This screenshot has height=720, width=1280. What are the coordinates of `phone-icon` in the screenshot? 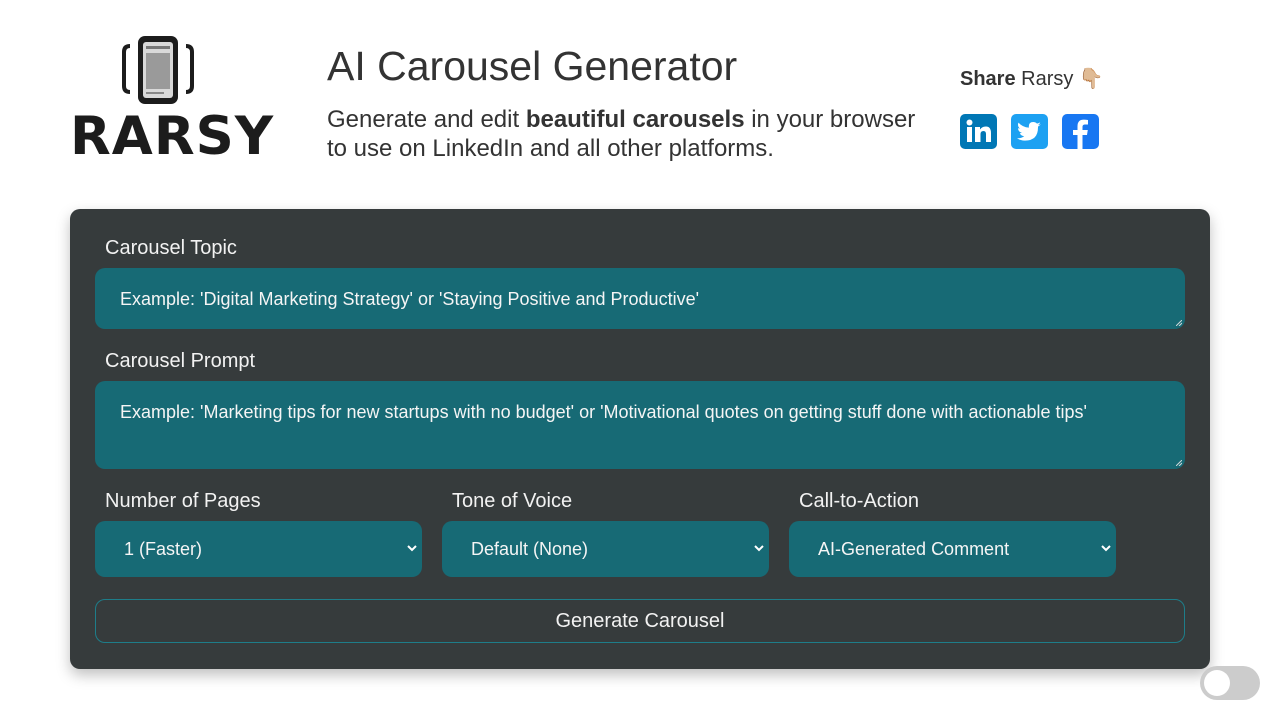 It's located at (158, 70).